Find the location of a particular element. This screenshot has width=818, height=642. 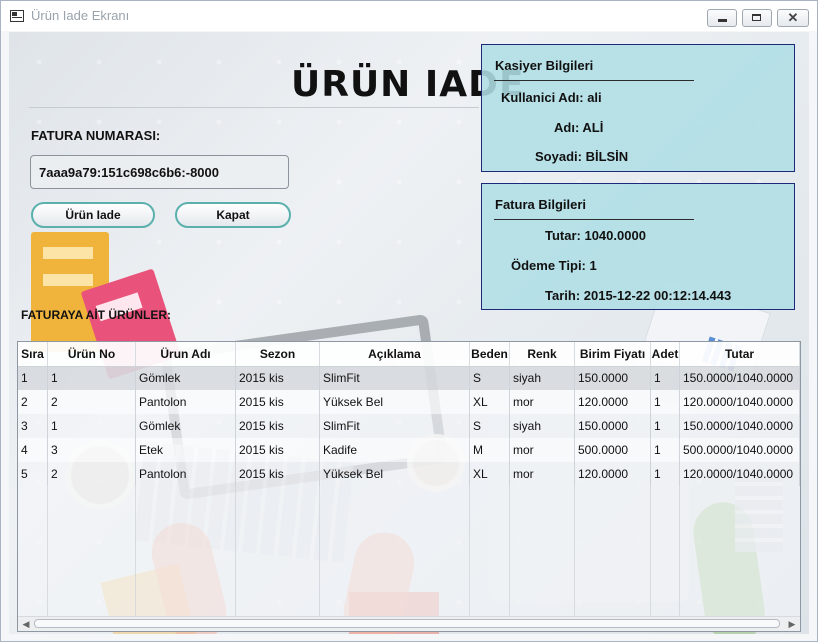

cashier-name: Adı: ALİ is located at coordinates (579, 127).